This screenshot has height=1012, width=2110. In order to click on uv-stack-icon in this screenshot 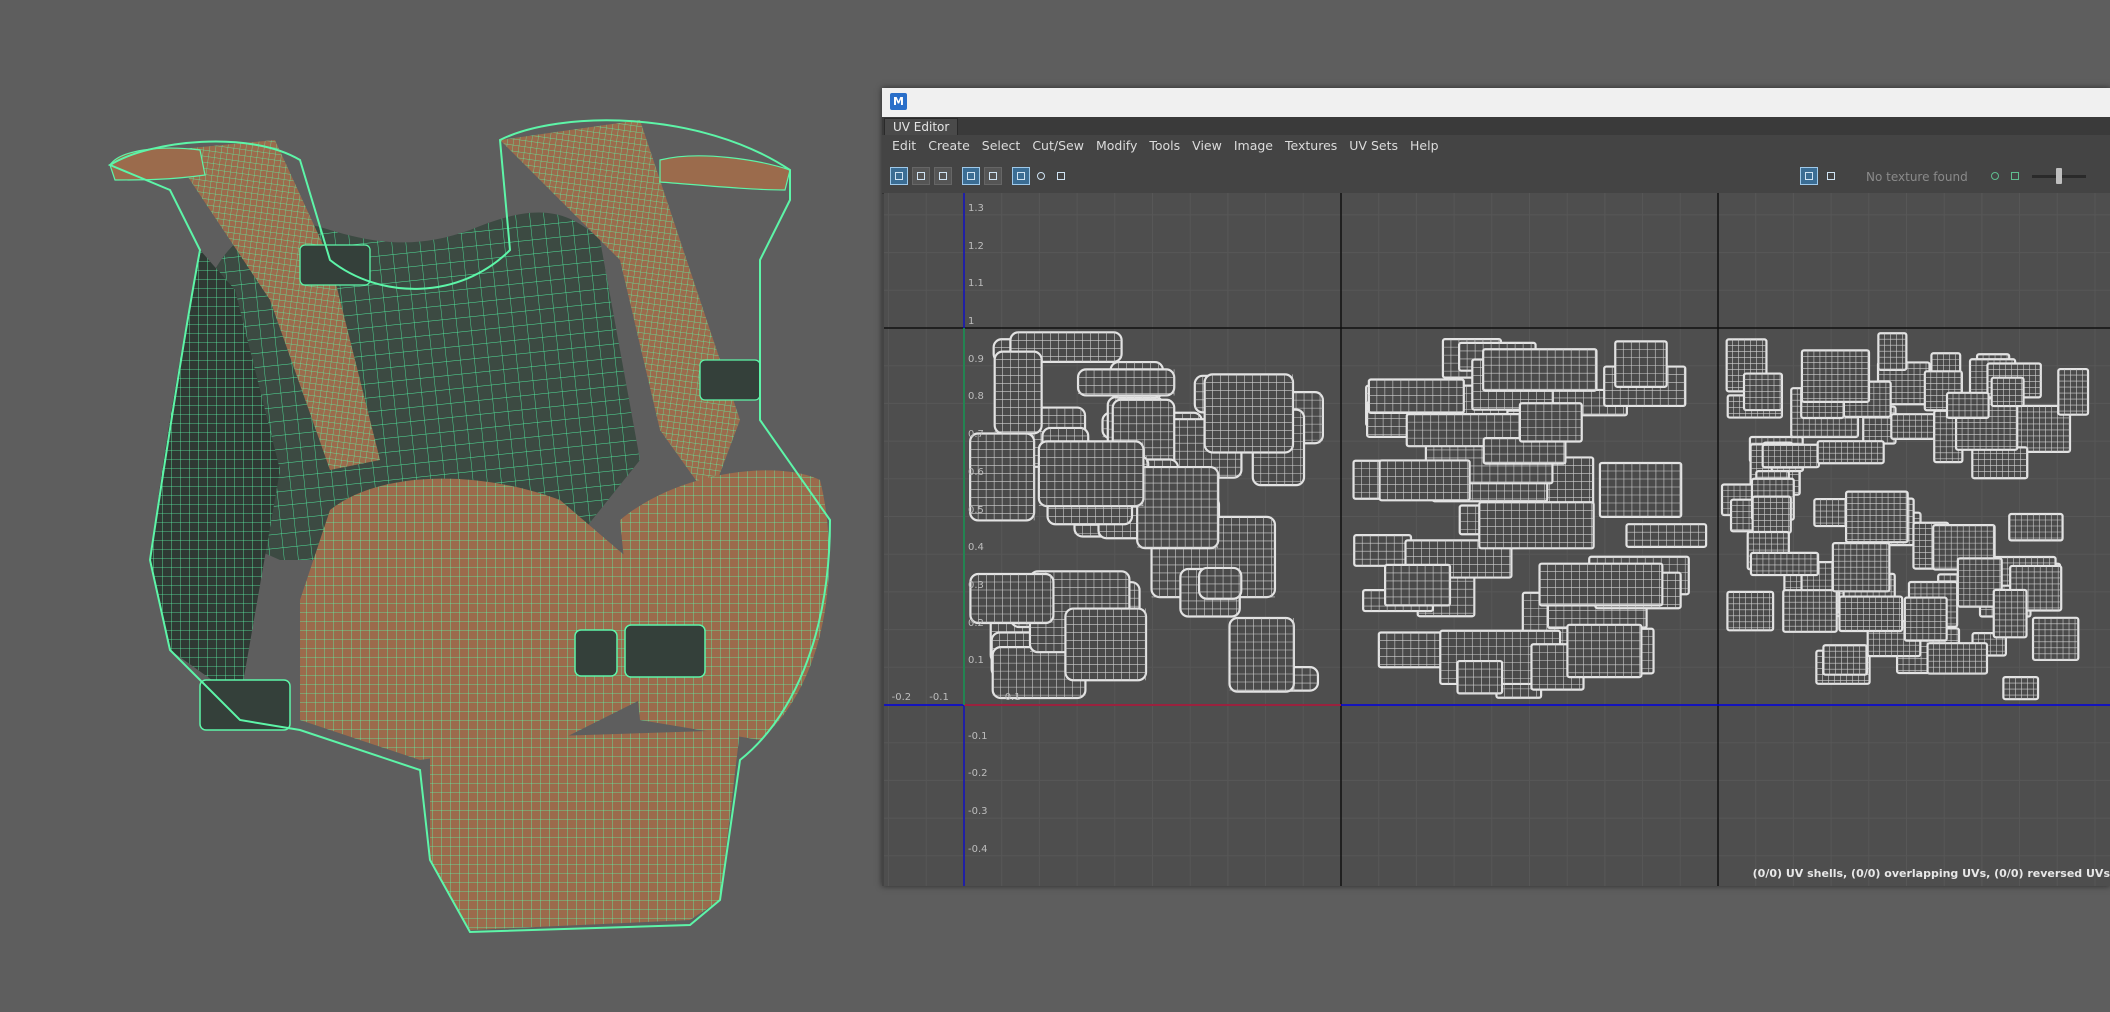, I will do `click(943, 176)`.